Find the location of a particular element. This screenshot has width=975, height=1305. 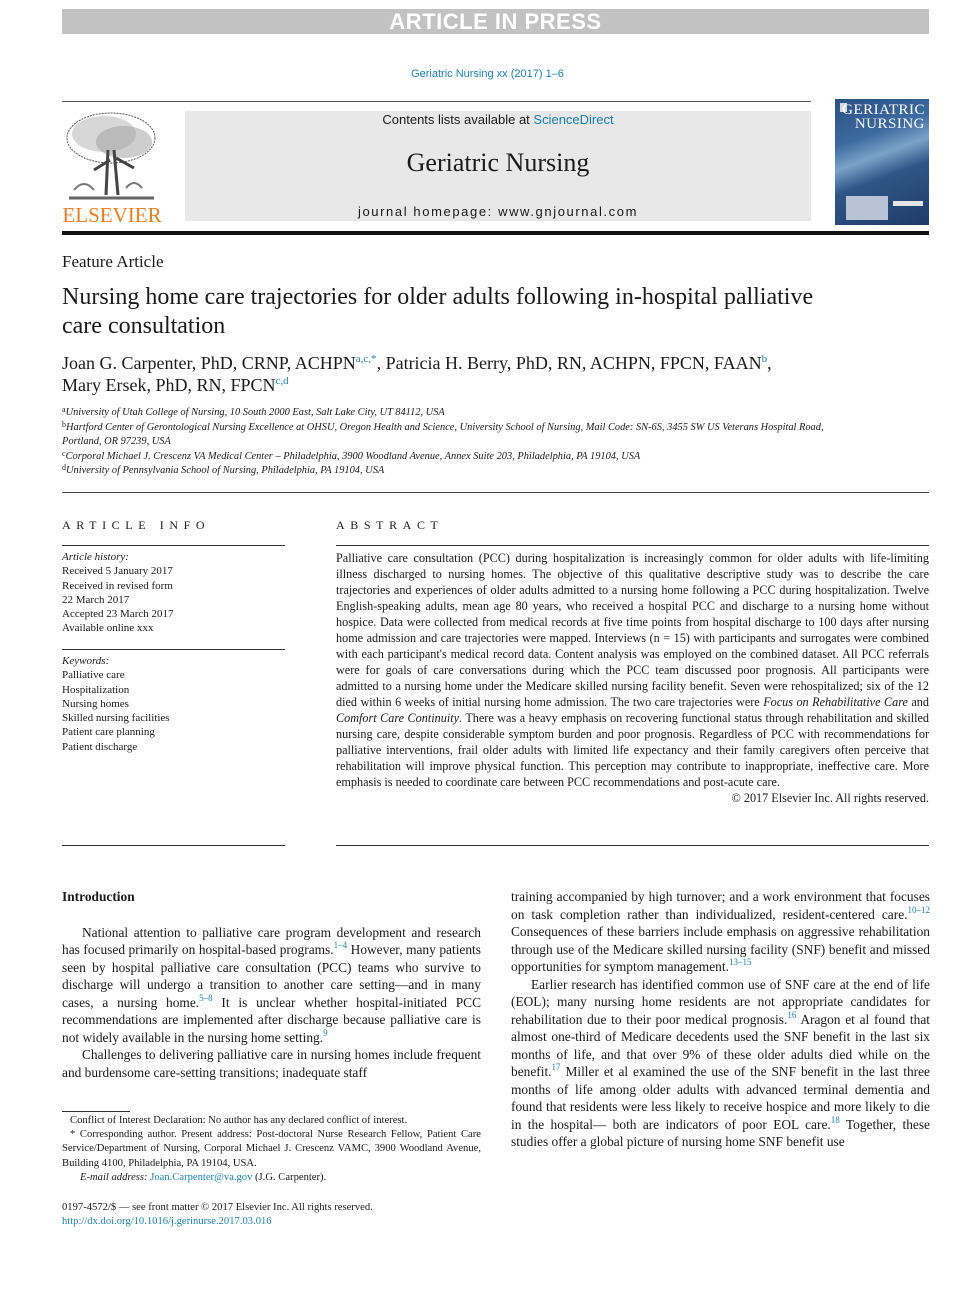

citation-link: 9 is located at coordinates (325, 1033).